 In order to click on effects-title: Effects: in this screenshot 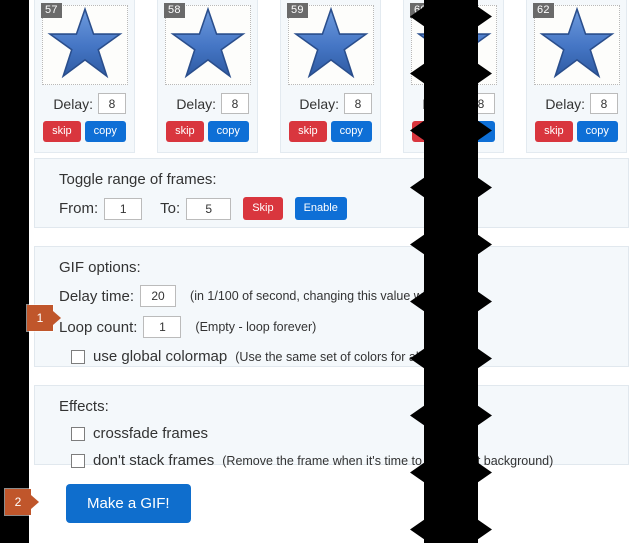, I will do `click(84, 406)`.